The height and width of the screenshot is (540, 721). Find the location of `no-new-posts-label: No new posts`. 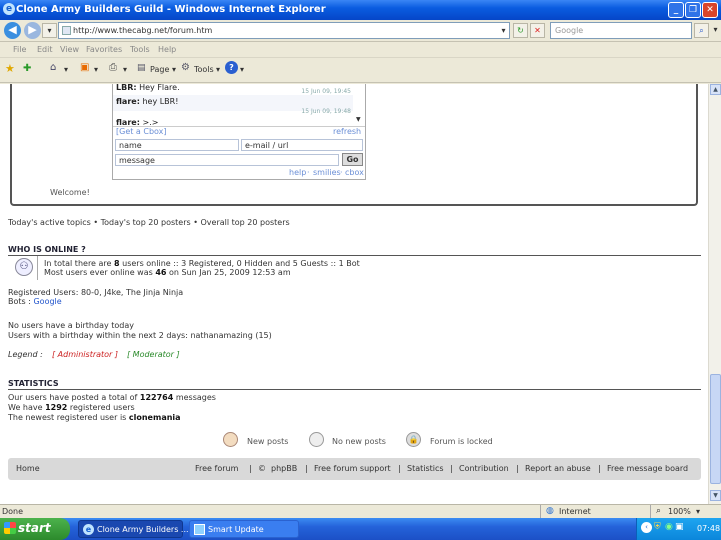

no-new-posts-label: No new posts is located at coordinates (359, 441).